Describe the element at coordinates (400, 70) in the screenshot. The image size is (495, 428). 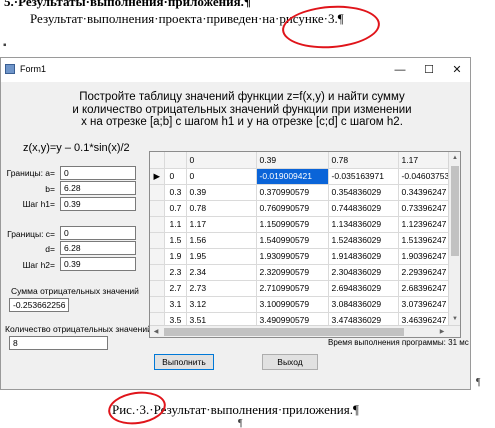
I see `minimize-button: —` at that location.